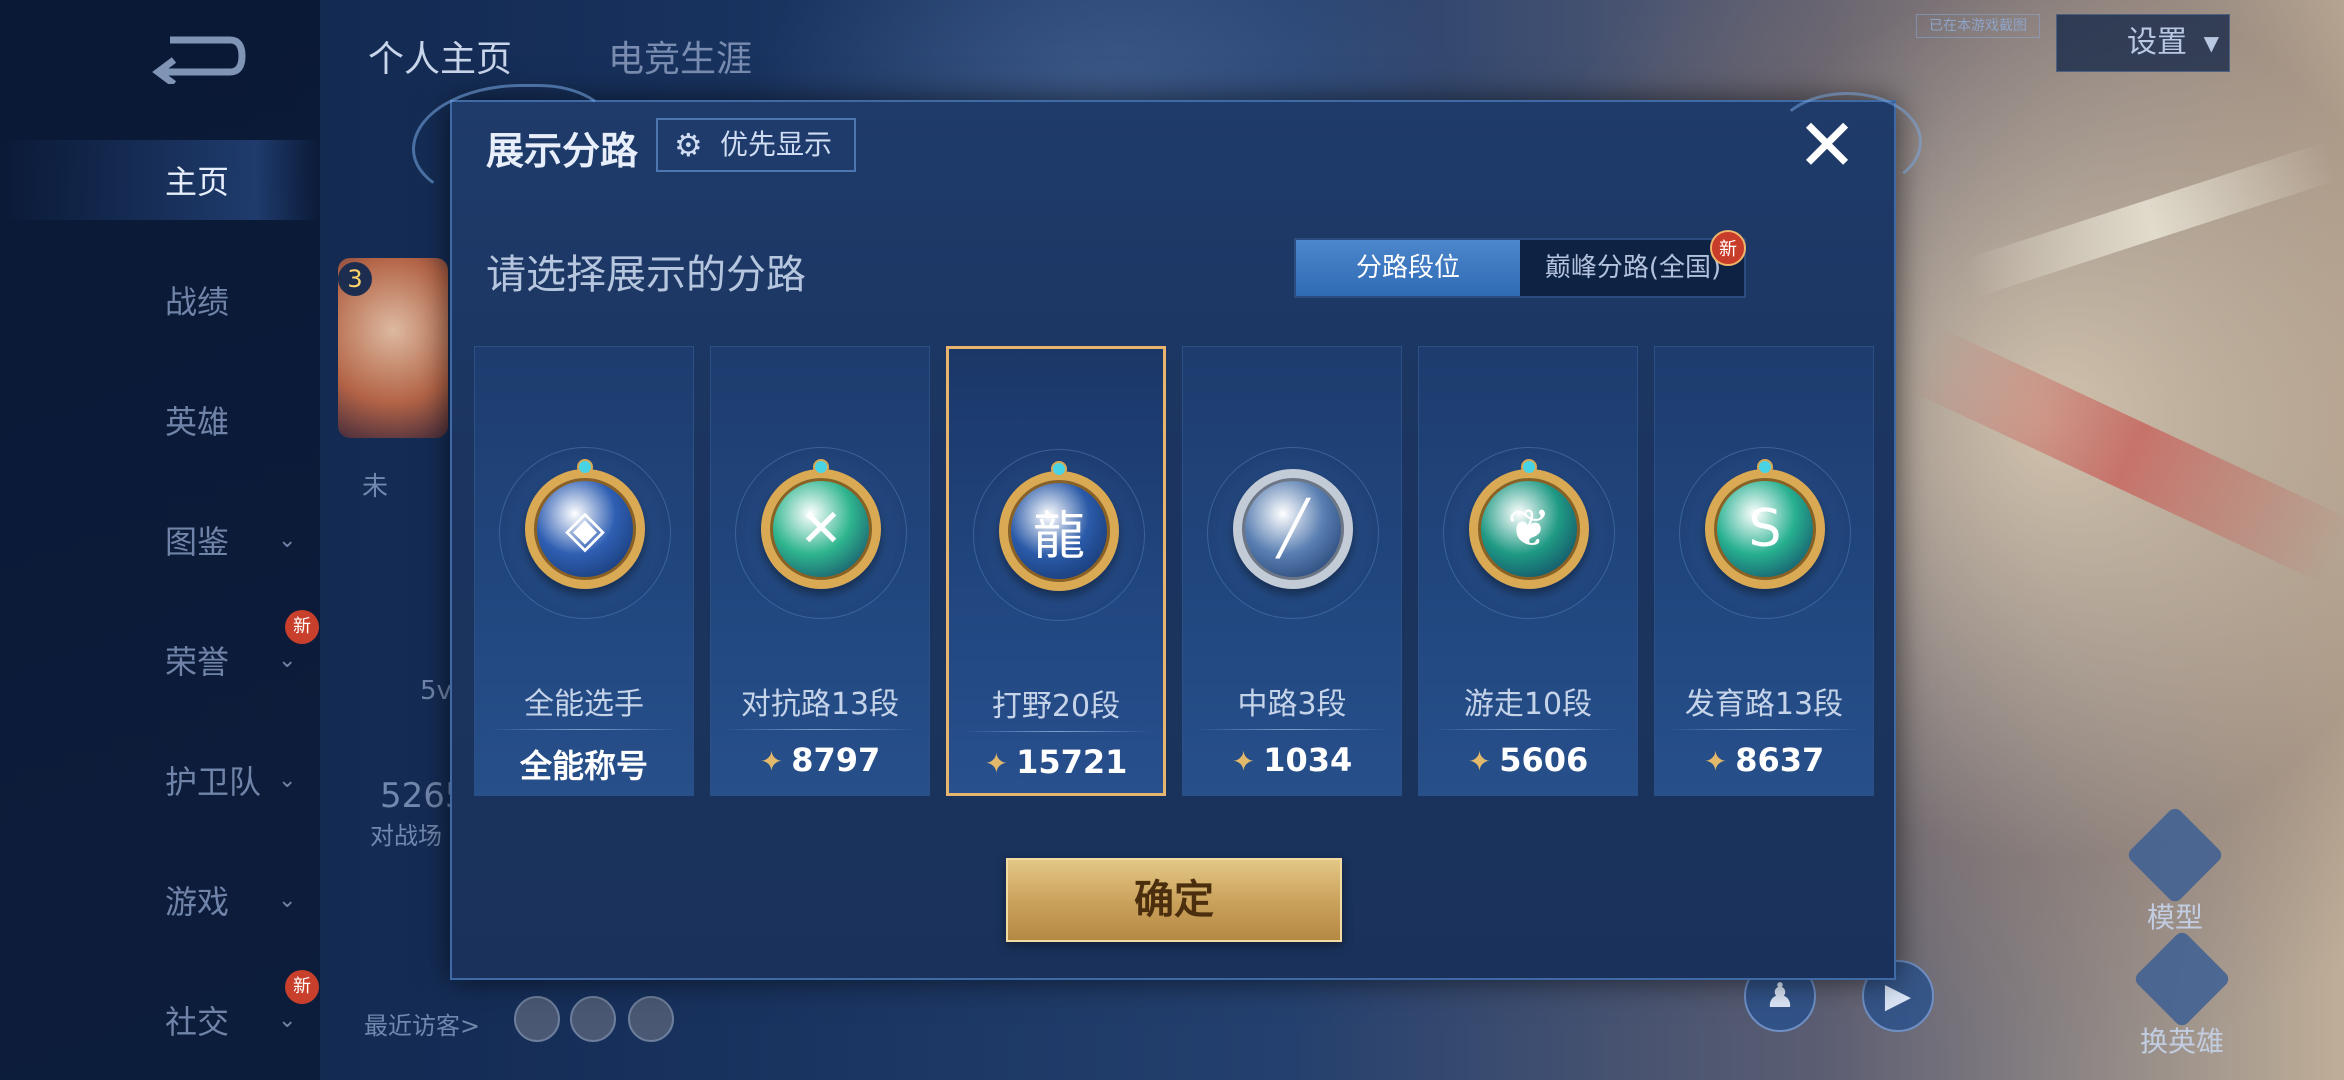 Image resolution: width=2344 pixels, height=1080 pixels. I want to click on sidebar-nav: 主页 战绩 英雄 图鉴 ⌄ 荣誉 ⌄ 新护卫队 ⌄ 游戏 ⌄ 社交 ⌄ 新, so click(160, 540).